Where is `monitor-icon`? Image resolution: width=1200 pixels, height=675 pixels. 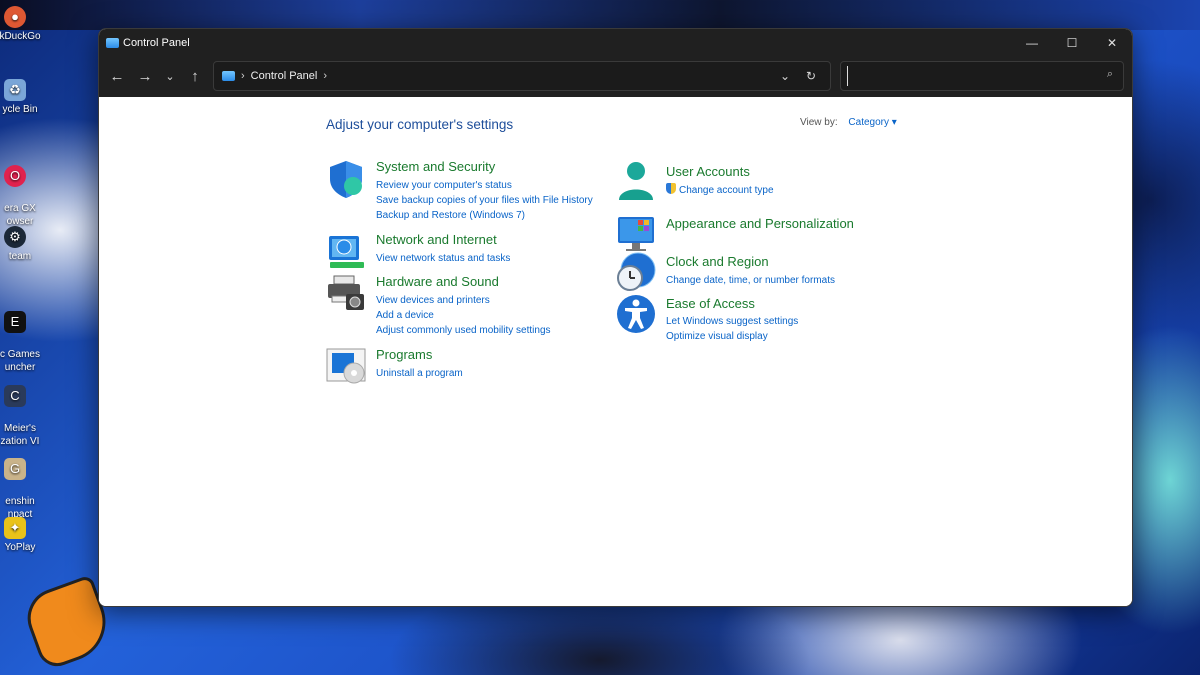
monitor-icon is located at coordinates (636, 234).